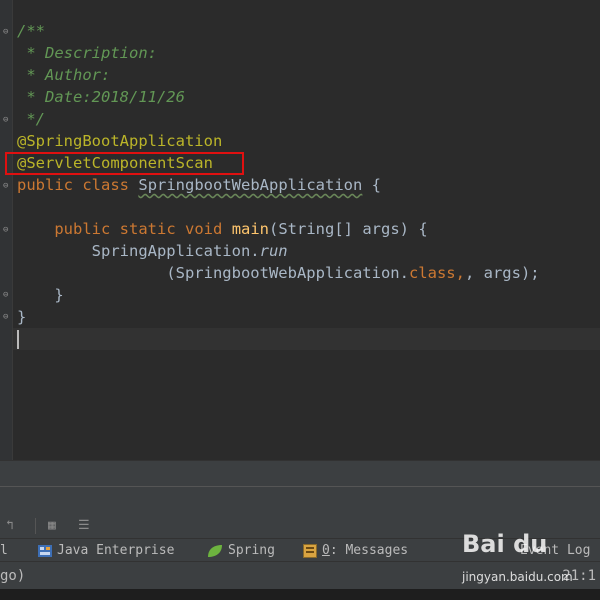 This screenshot has width=600, height=600. What do you see at coordinates (45, 550) in the screenshot?
I see `java-enterprise-icon` at bounding box center [45, 550].